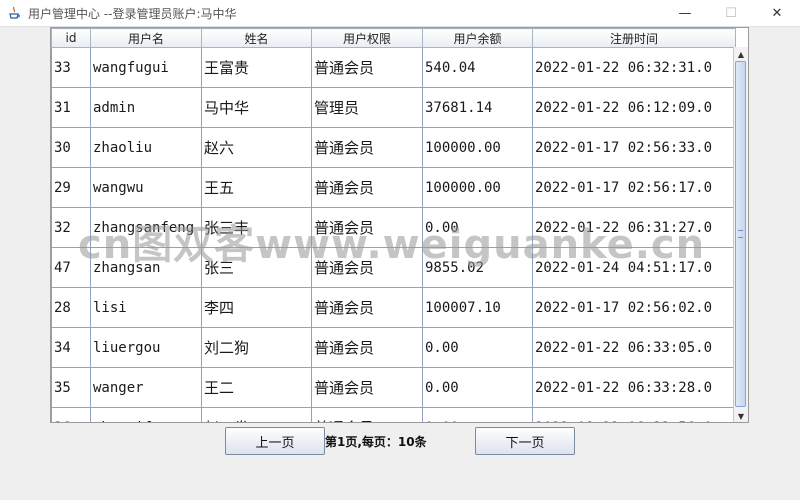 This screenshot has height=500, width=800. I want to click on cell-id: 34, so click(71, 347).